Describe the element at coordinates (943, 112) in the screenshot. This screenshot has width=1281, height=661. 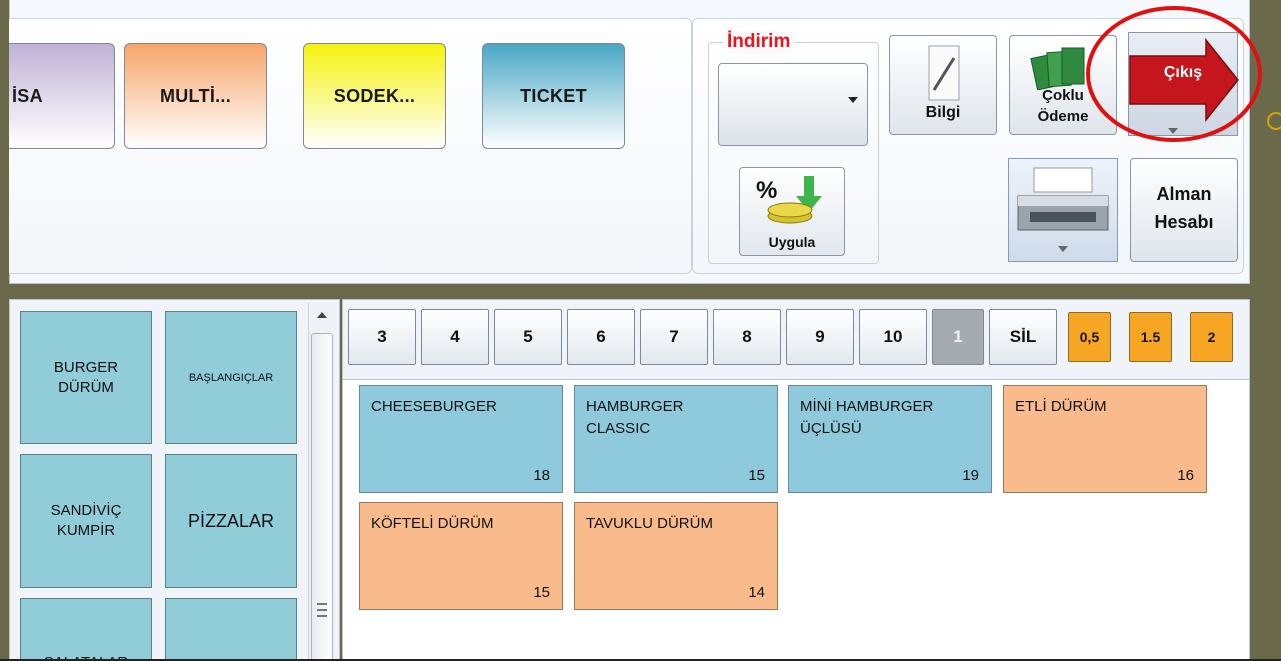
I see `info-label: Bilgi` at that location.